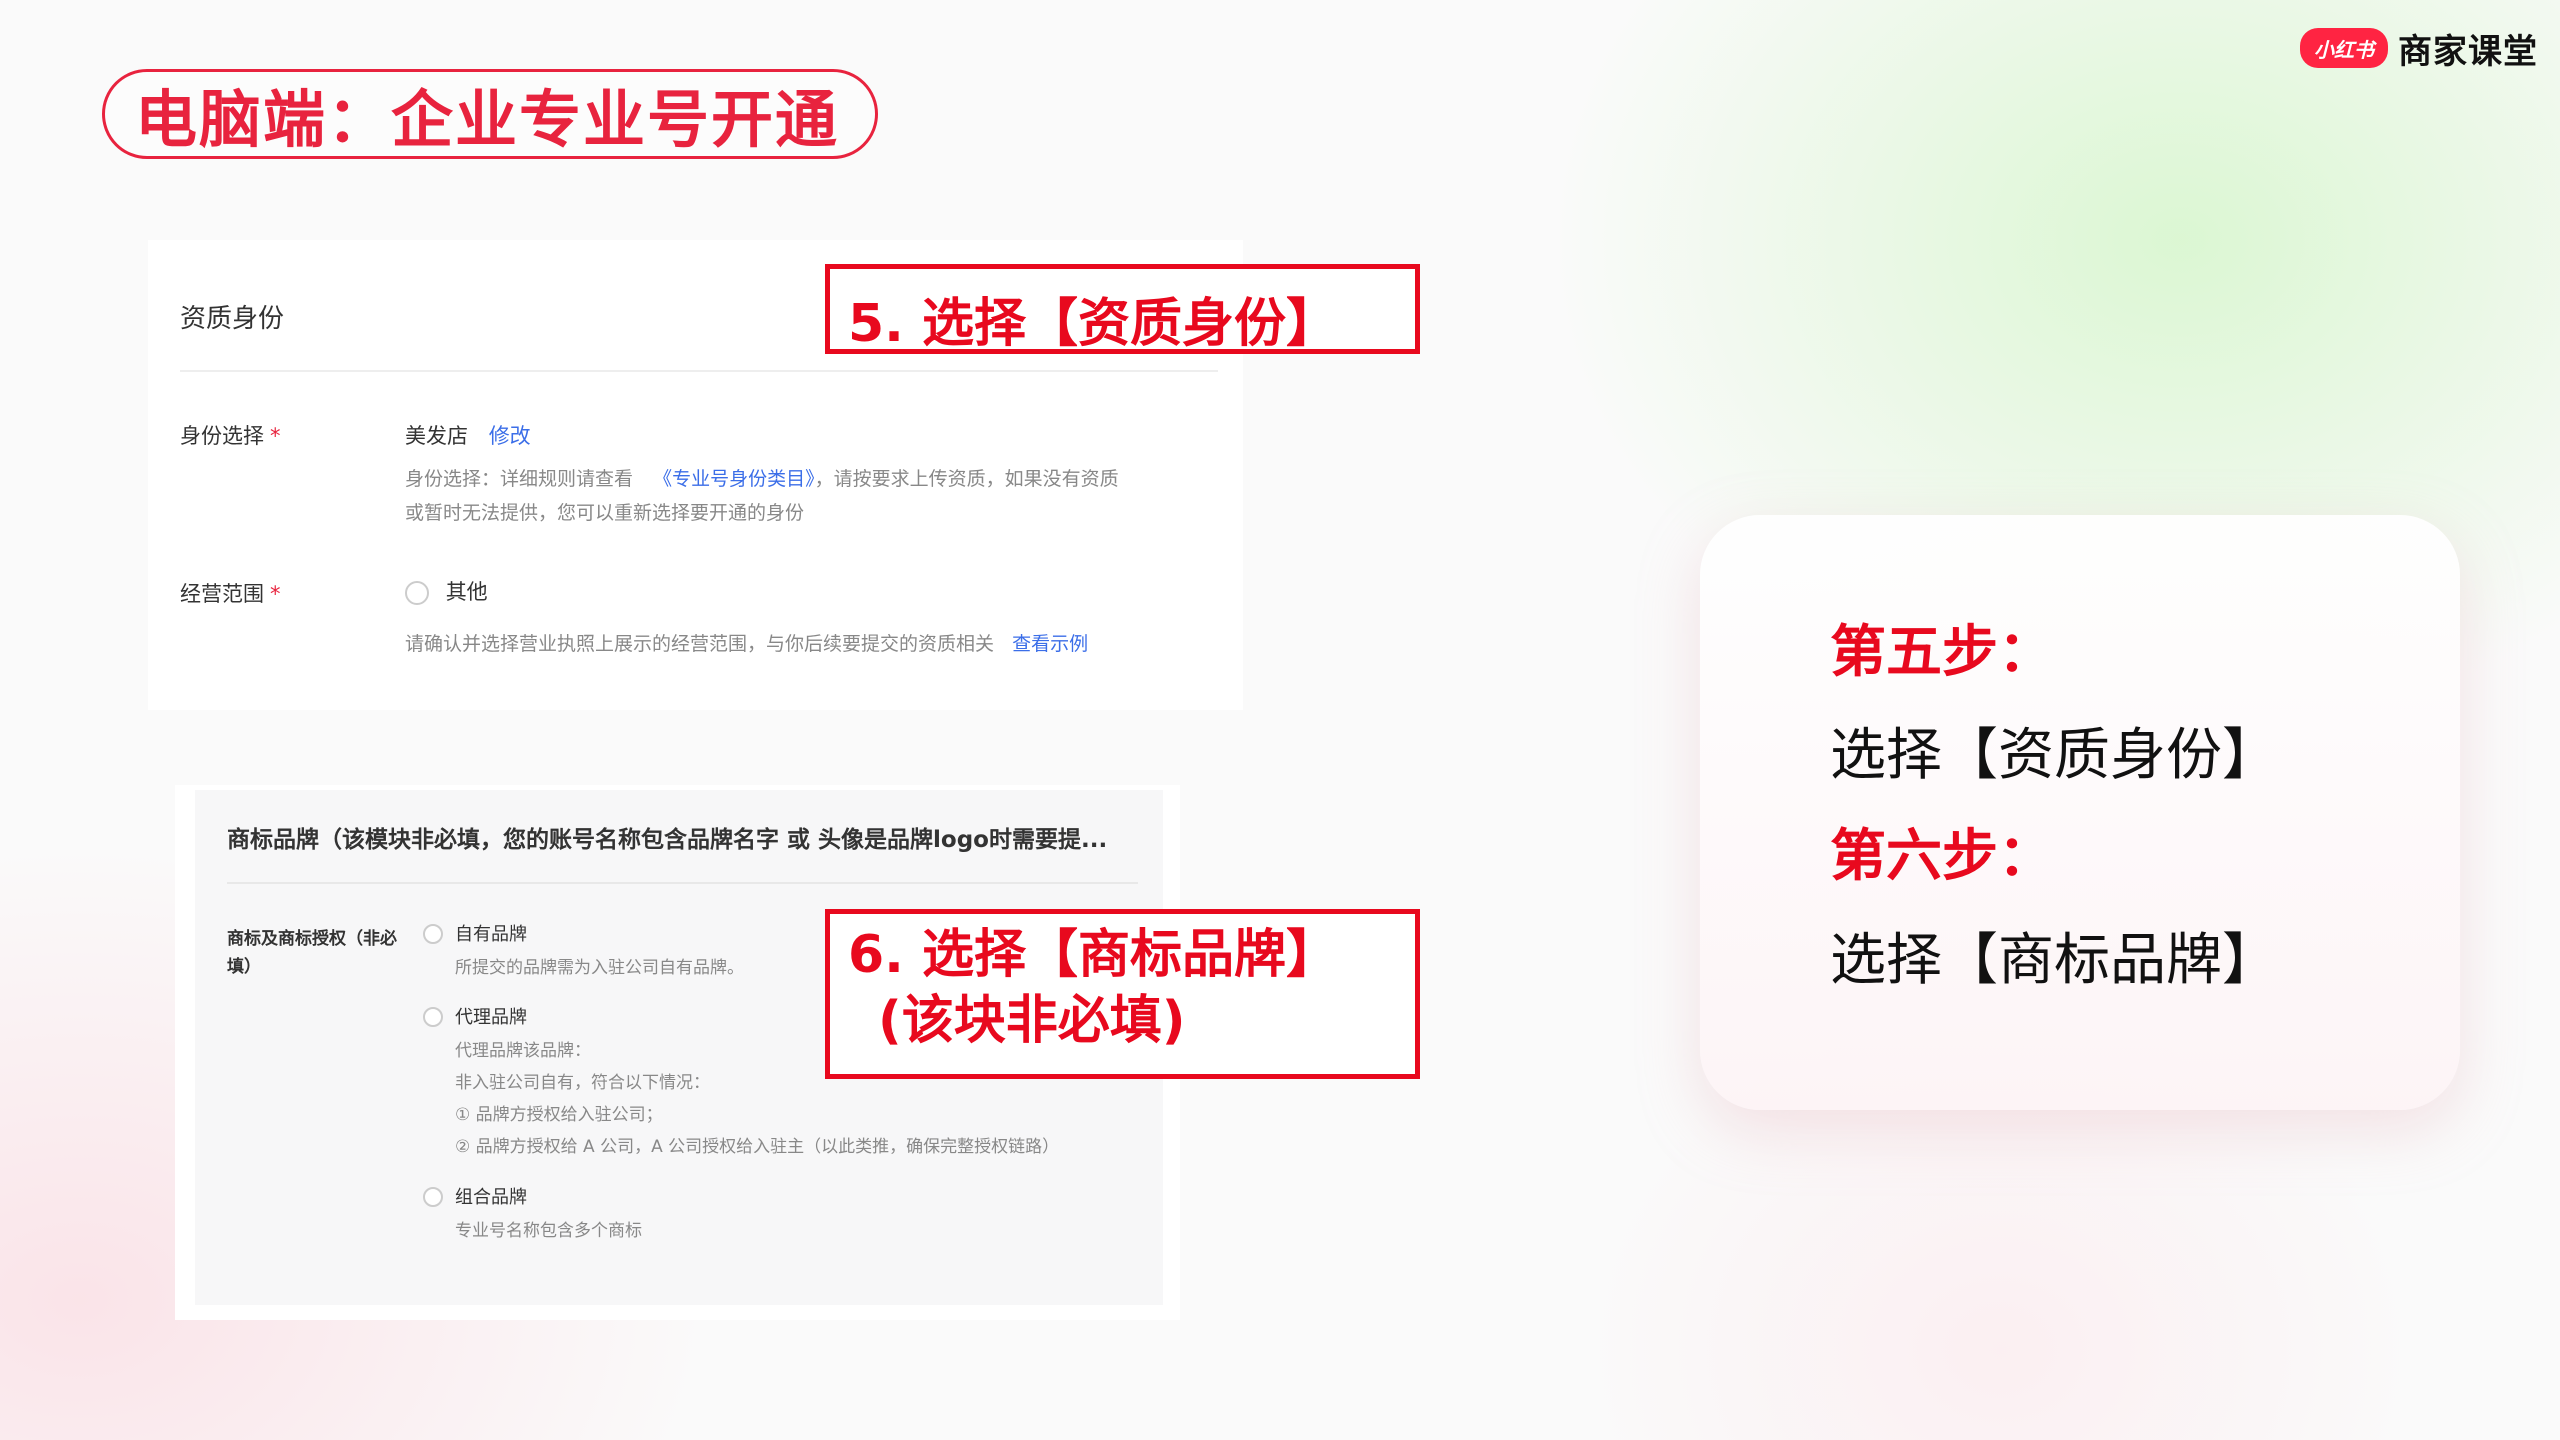  What do you see at coordinates (222, 436) in the screenshot?
I see `identity-label-text: 身份选择` at bounding box center [222, 436].